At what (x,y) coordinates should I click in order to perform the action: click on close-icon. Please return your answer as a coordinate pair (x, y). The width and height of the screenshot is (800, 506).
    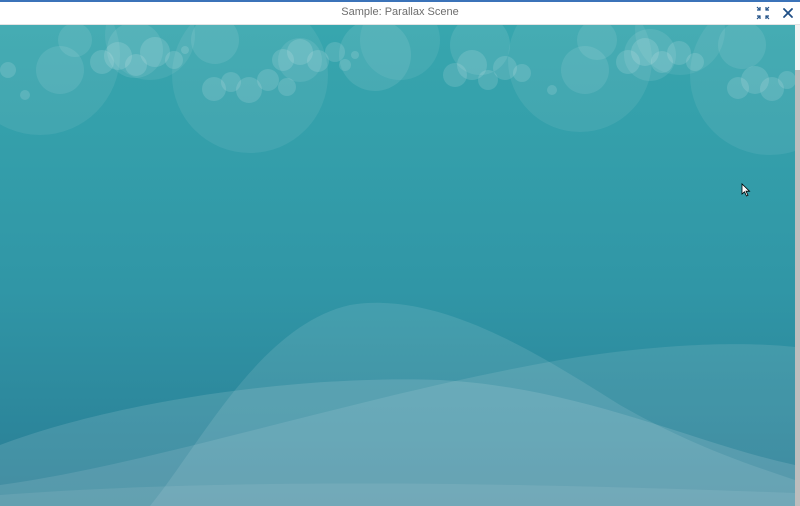
    Looking at the image, I should click on (788, 13).